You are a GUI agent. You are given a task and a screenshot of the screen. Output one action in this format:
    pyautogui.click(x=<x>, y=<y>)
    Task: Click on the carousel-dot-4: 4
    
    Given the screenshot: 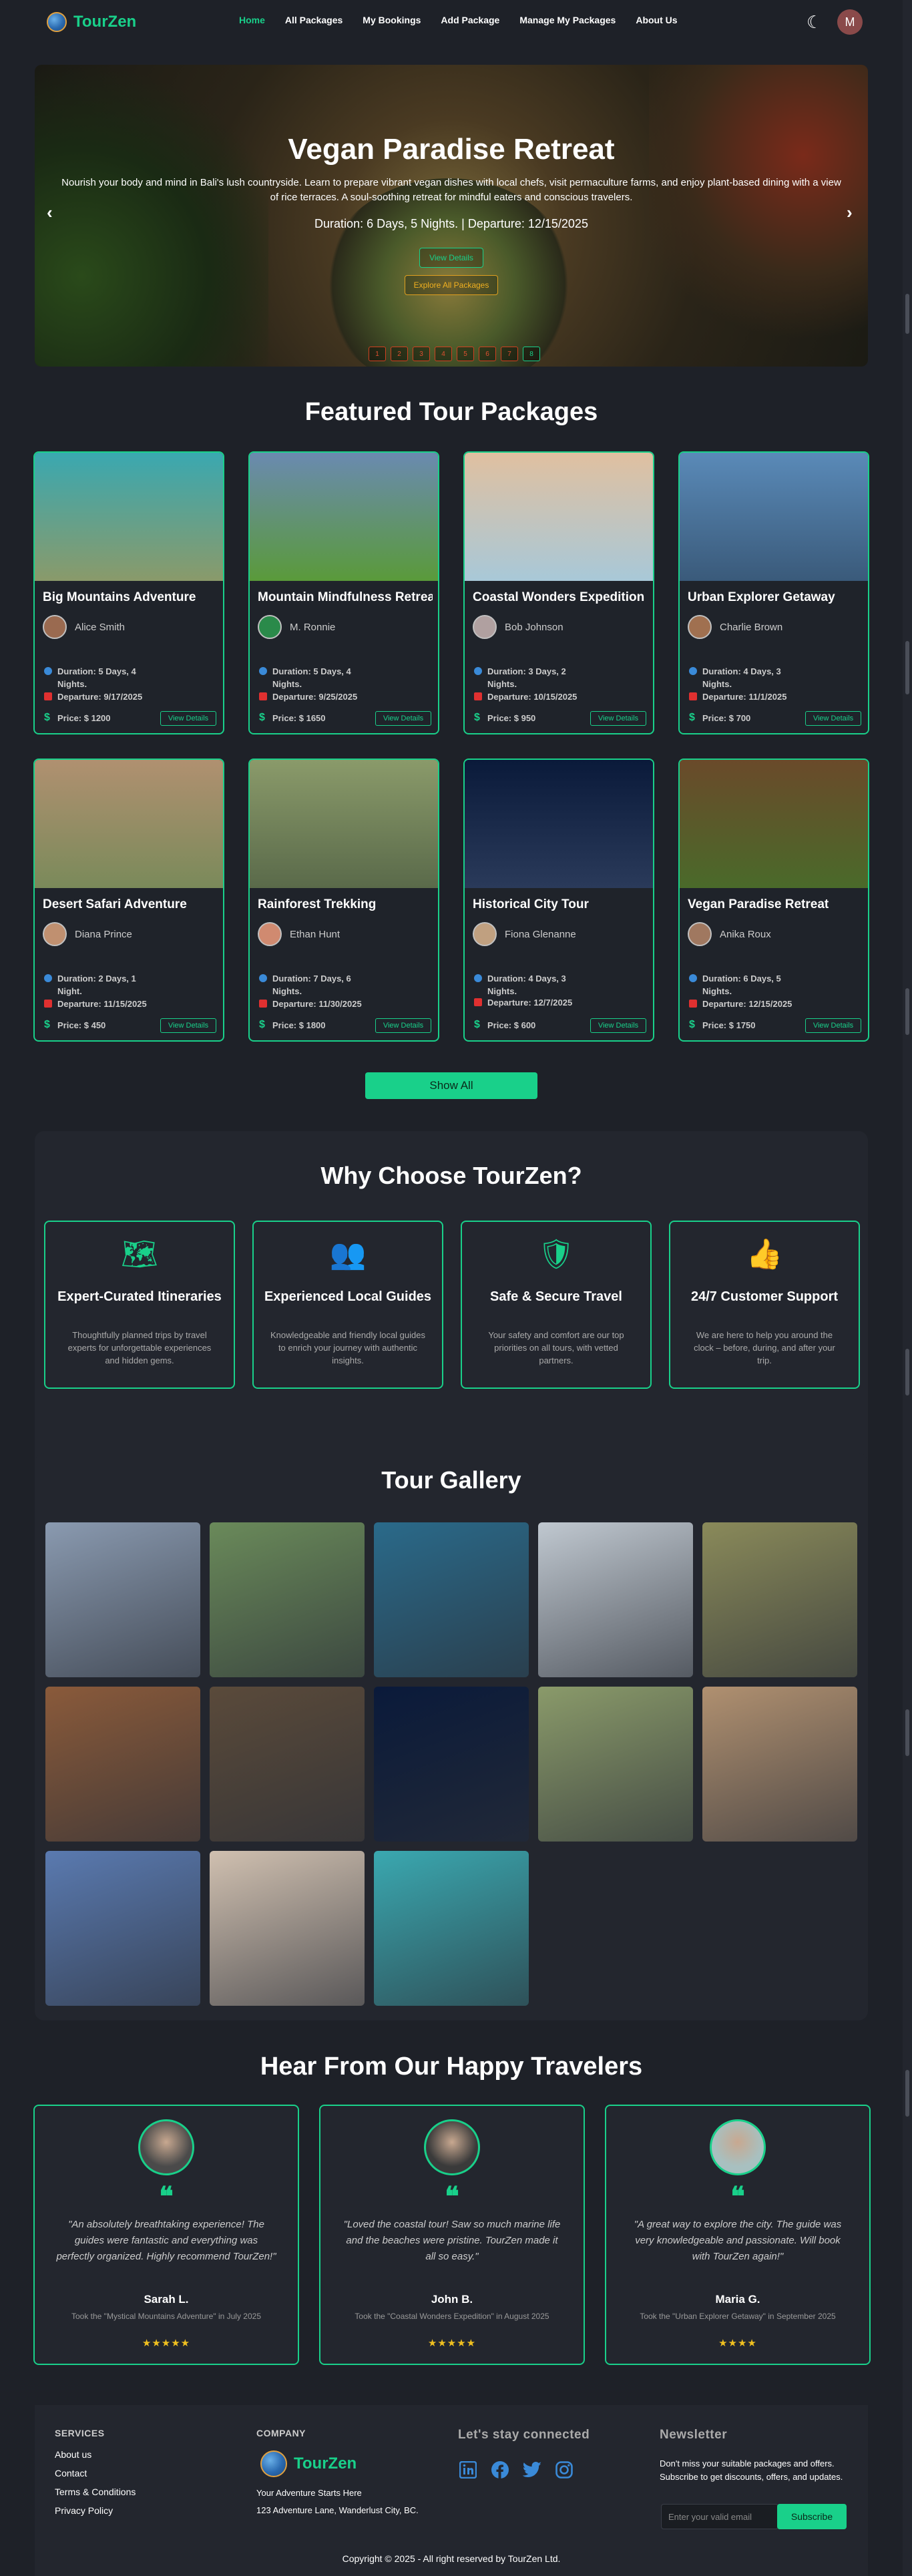 What is the action you would take?
    pyautogui.click(x=443, y=354)
    